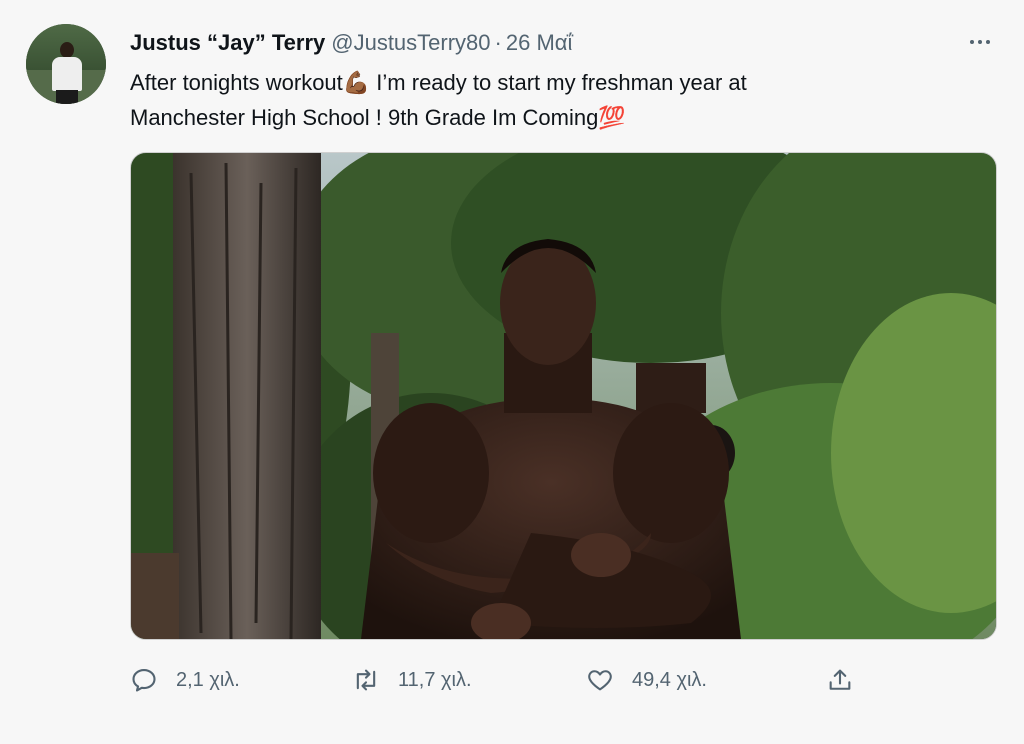 Image resolution: width=1024 pixels, height=744 pixels. What do you see at coordinates (227, 43) in the screenshot?
I see `display-name: Justus “Jay” Terry` at bounding box center [227, 43].